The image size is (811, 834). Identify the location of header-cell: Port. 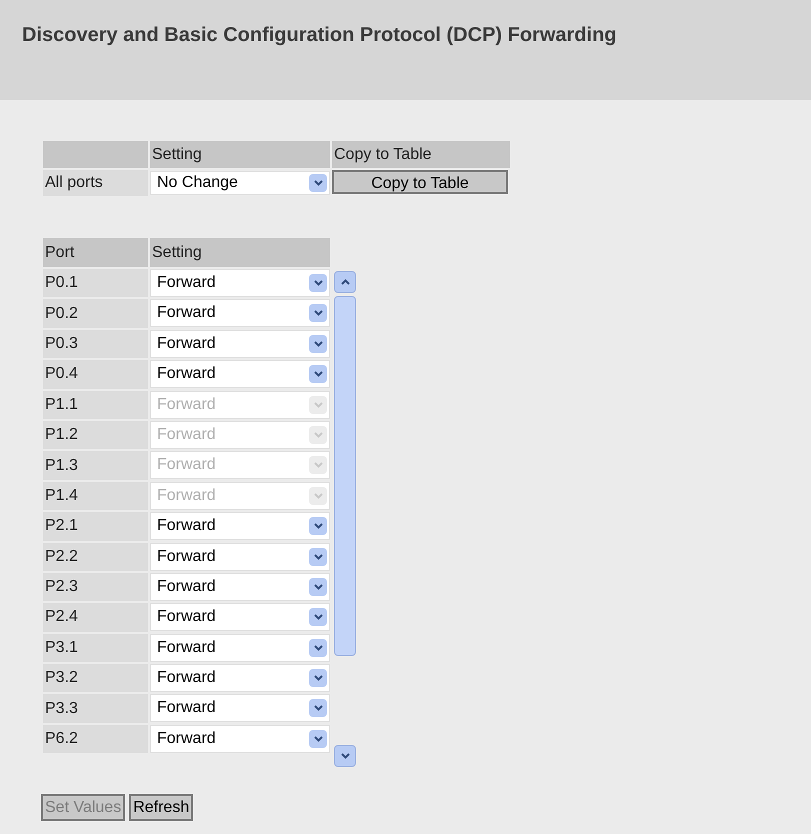
(95, 252).